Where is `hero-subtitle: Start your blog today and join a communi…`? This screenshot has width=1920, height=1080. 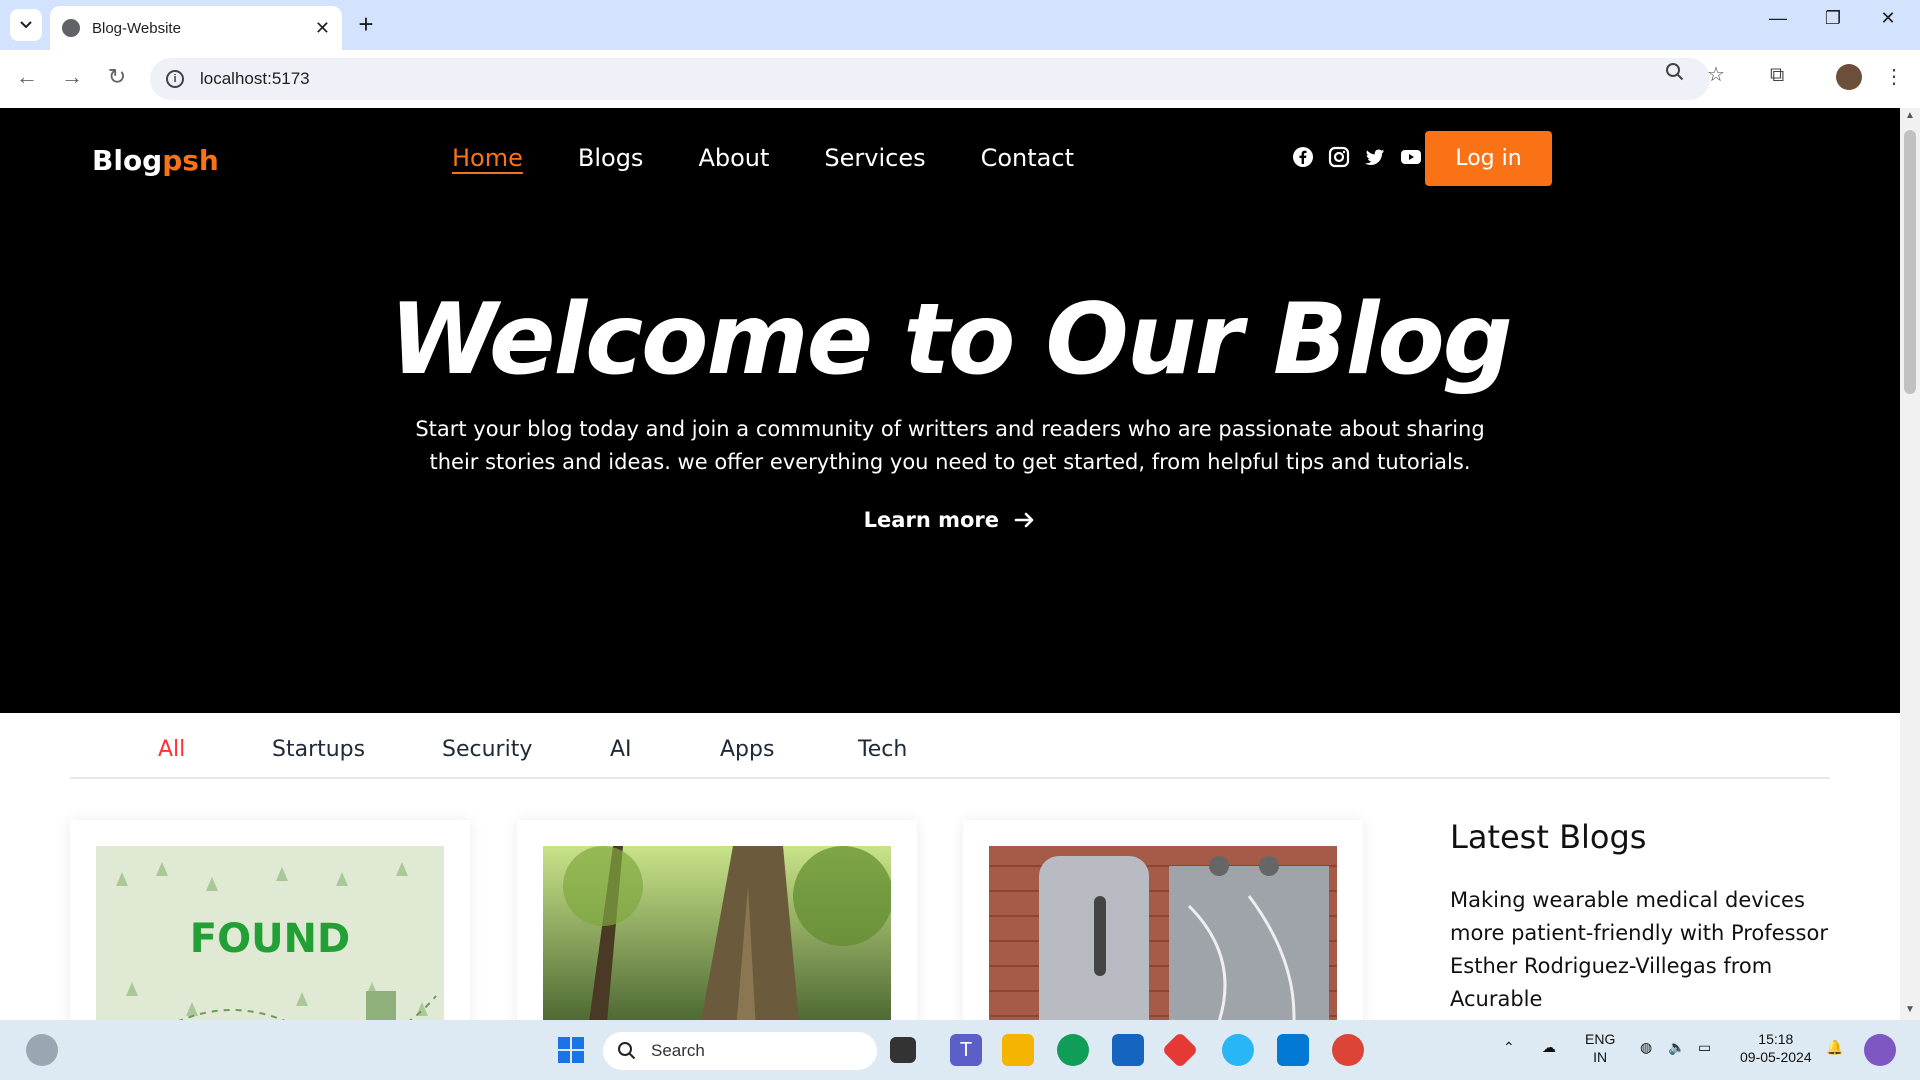
hero-subtitle: Start your blog today and join a communi… is located at coordinates (950, 445).